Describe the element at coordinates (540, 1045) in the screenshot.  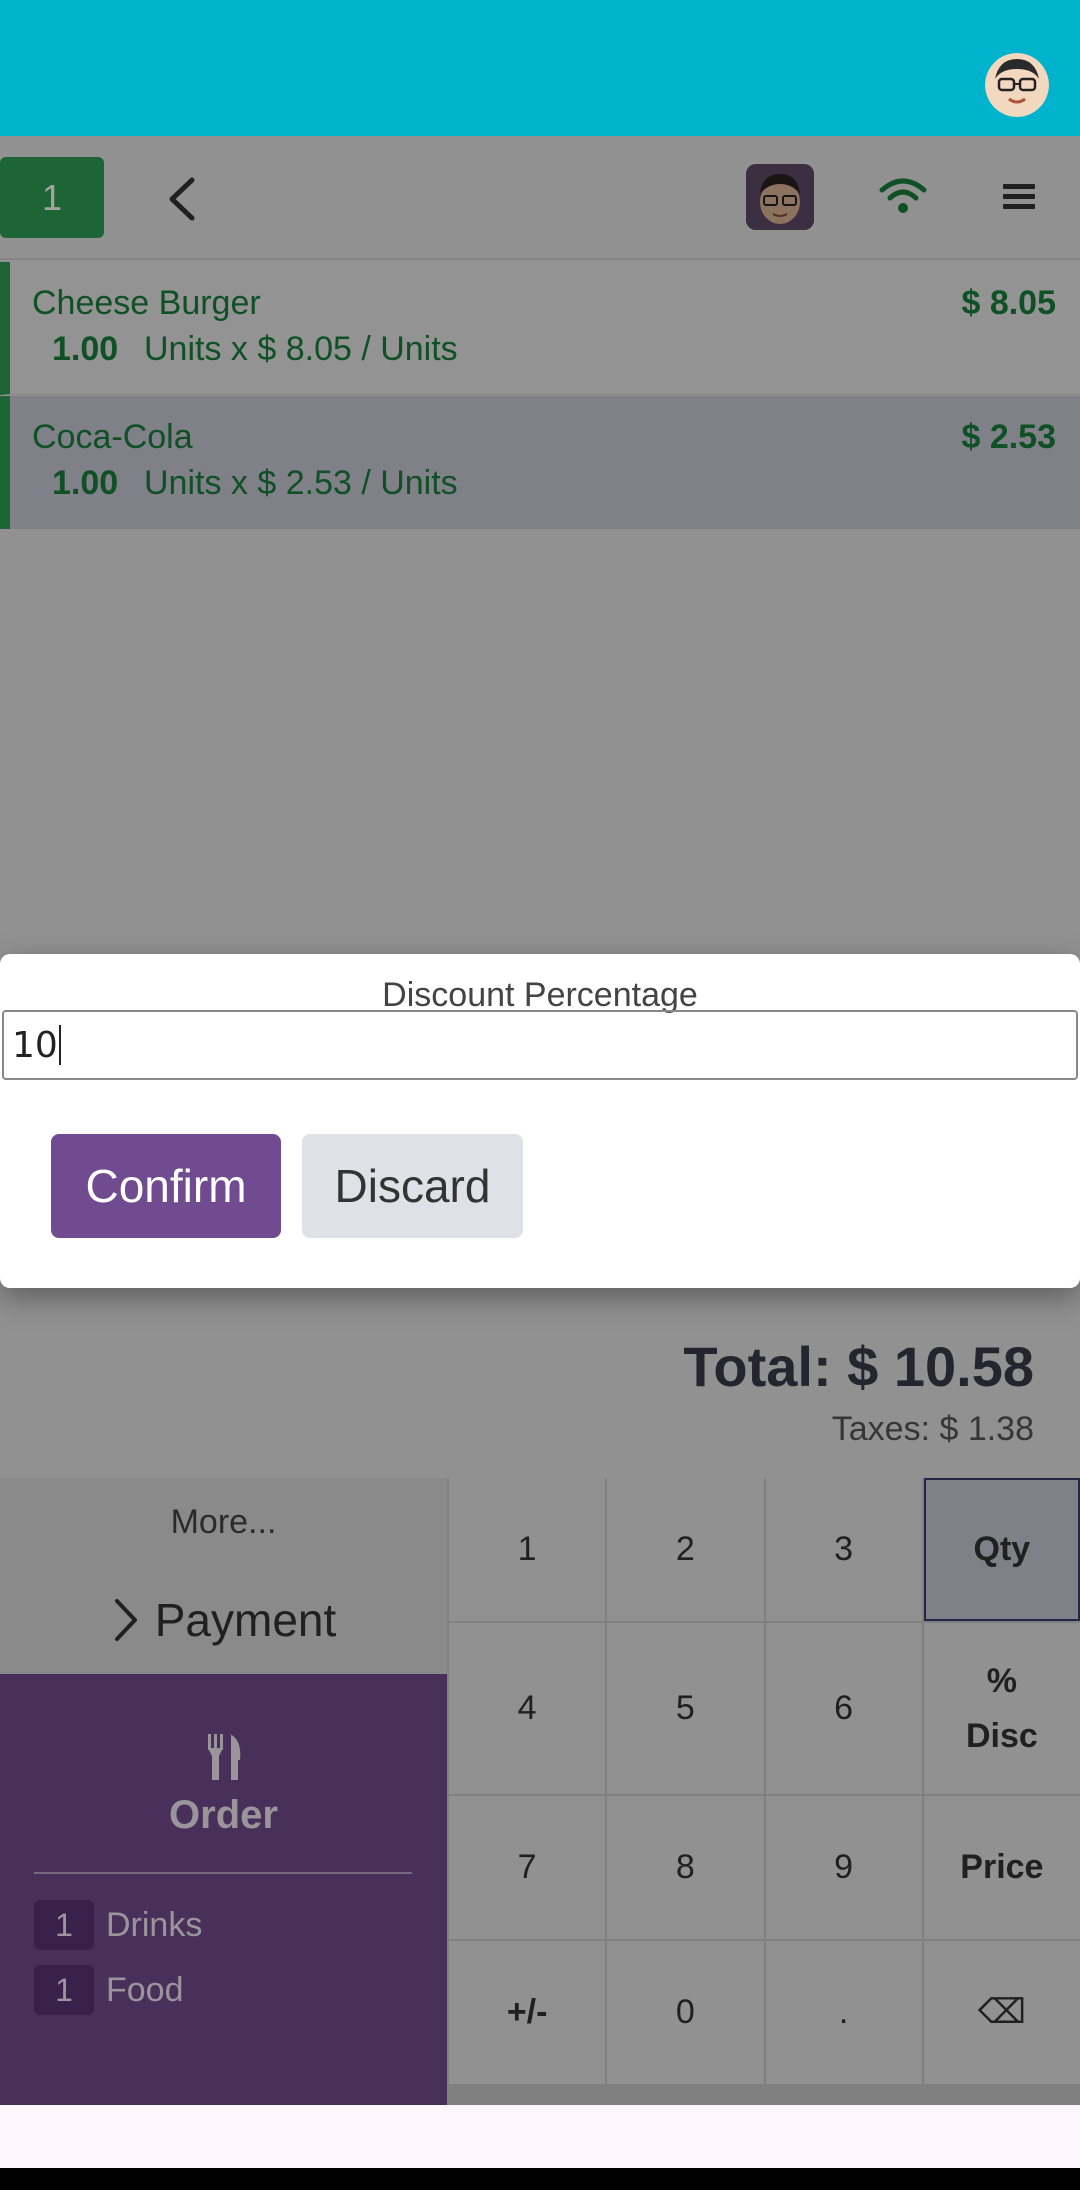
I see `discount-input: 10` at that location.